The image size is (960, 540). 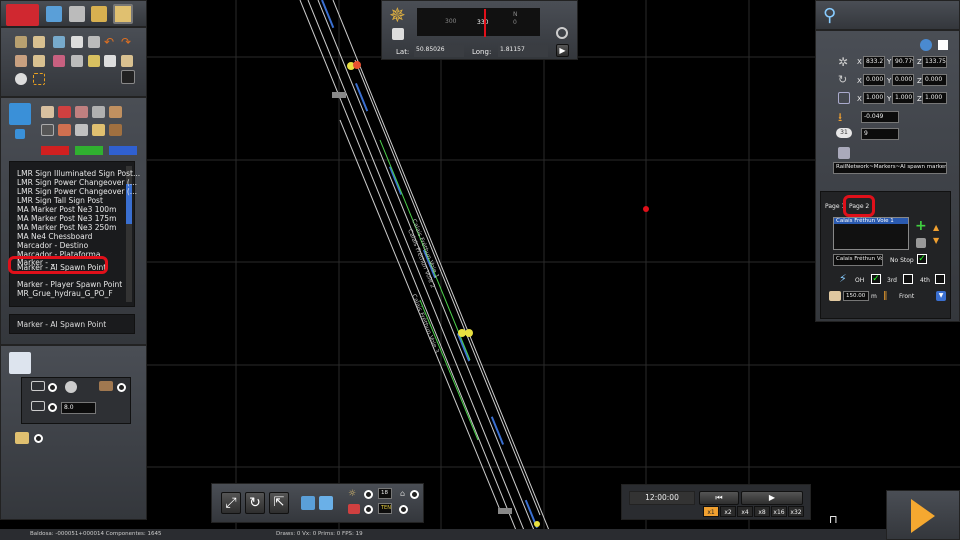 I want to click on station-list: Calais Fréthun Voie 1, so click(x=871, y=233).